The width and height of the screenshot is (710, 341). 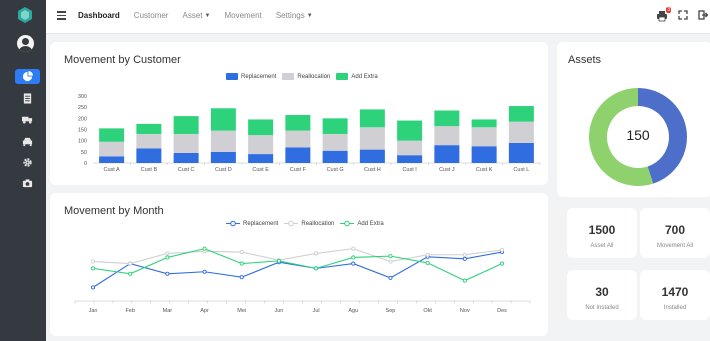 I want to click on assets-donut-chart, so click(x=638, y=137).